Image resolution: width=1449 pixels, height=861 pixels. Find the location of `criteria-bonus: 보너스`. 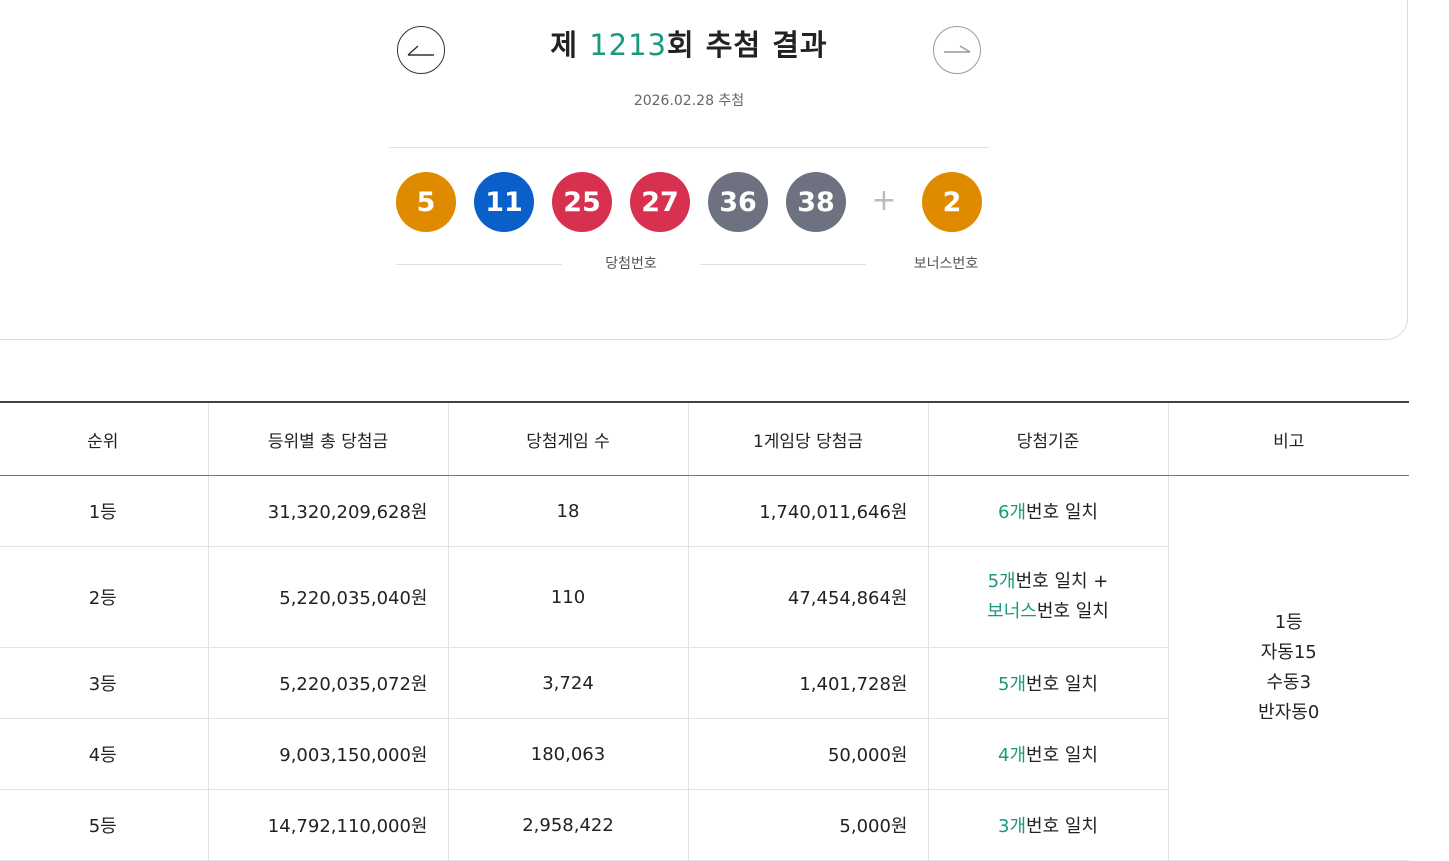

criteria-bonus: 보너스 is located at coordinates (1012, 611).